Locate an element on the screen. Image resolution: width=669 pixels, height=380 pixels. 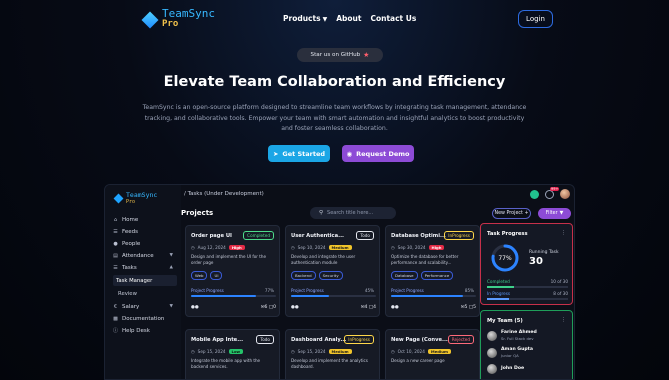
filter-label: Filter is located at coordinates (551, 213).